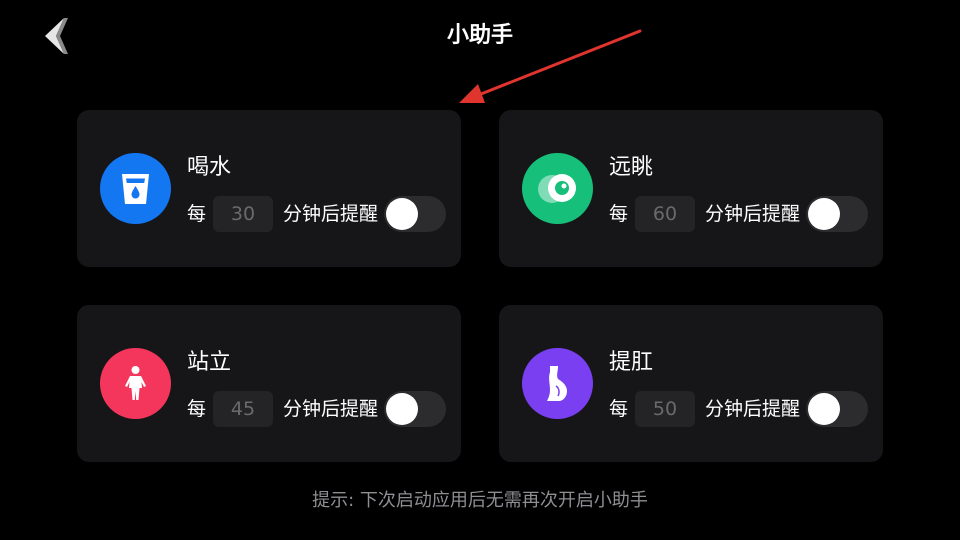 This screenshot has height=540, width=960. Describe the element at coordinates (243, 409) in the screenshot. I see `minutes-input-stand` at that location.